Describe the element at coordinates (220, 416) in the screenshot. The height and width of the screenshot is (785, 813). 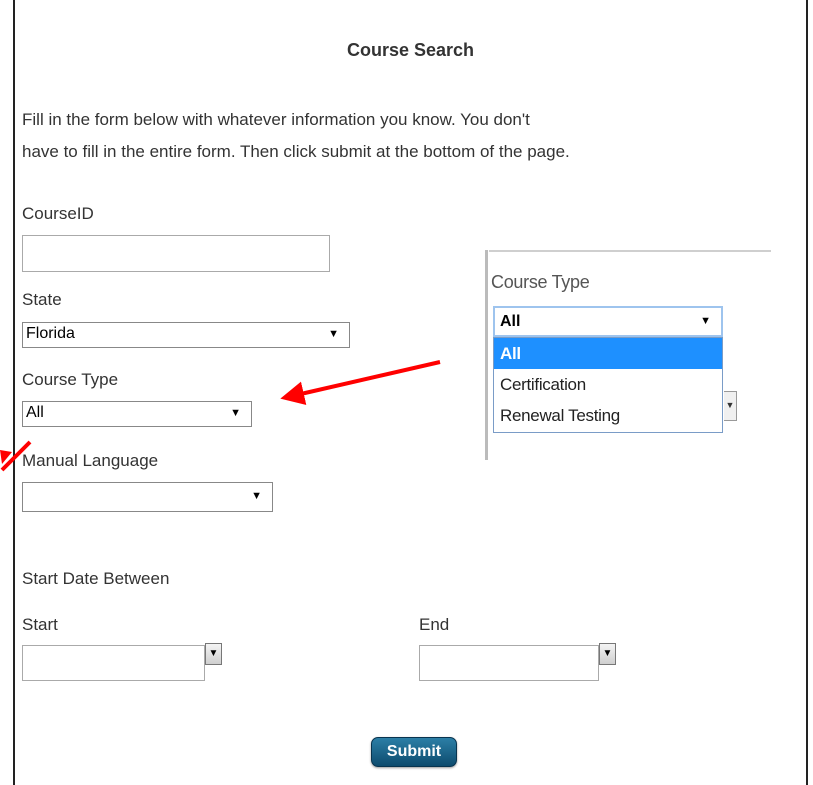
I see `annotation-arrows` at that location.